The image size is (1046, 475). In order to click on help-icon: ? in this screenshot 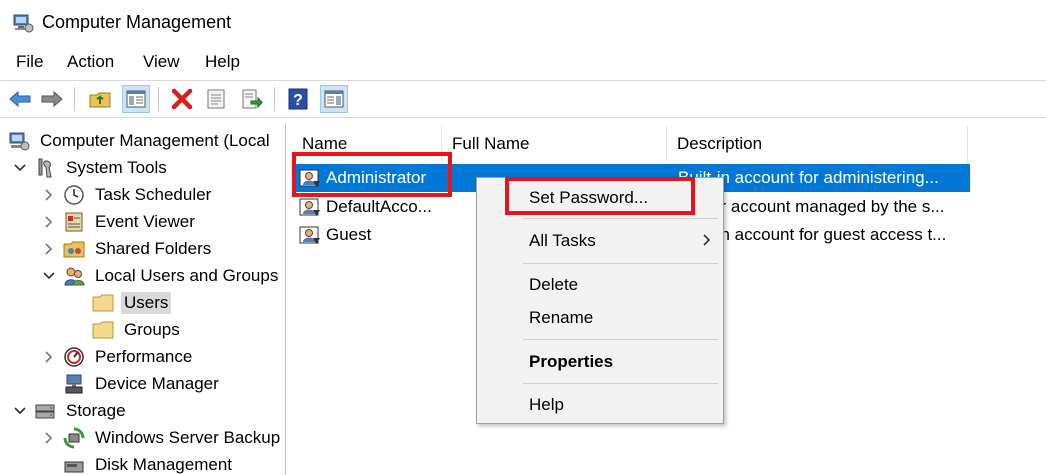, I will do `click(298, 99)`.